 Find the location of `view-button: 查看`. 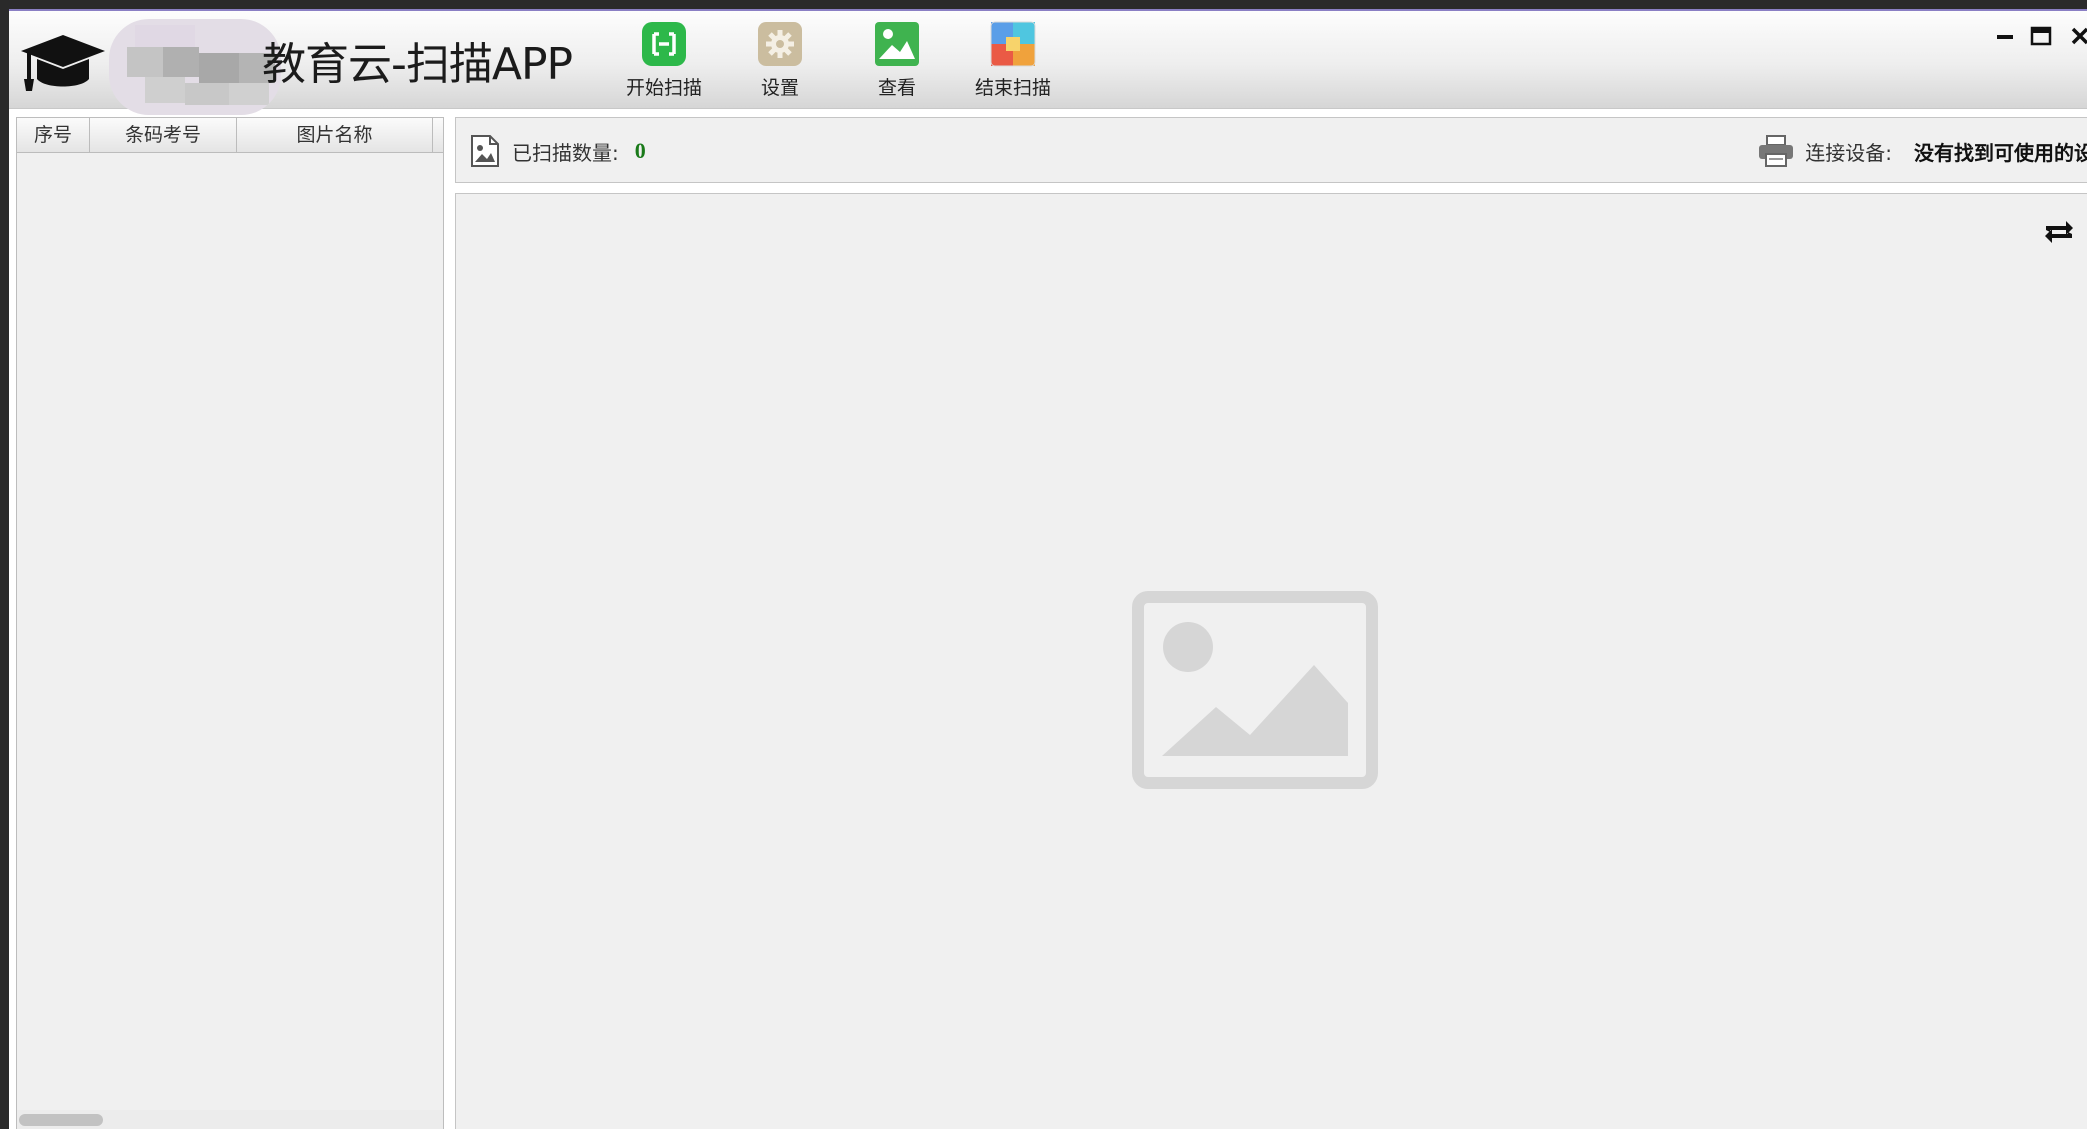

view-button: 查看 is located at coordinates (897, 62).